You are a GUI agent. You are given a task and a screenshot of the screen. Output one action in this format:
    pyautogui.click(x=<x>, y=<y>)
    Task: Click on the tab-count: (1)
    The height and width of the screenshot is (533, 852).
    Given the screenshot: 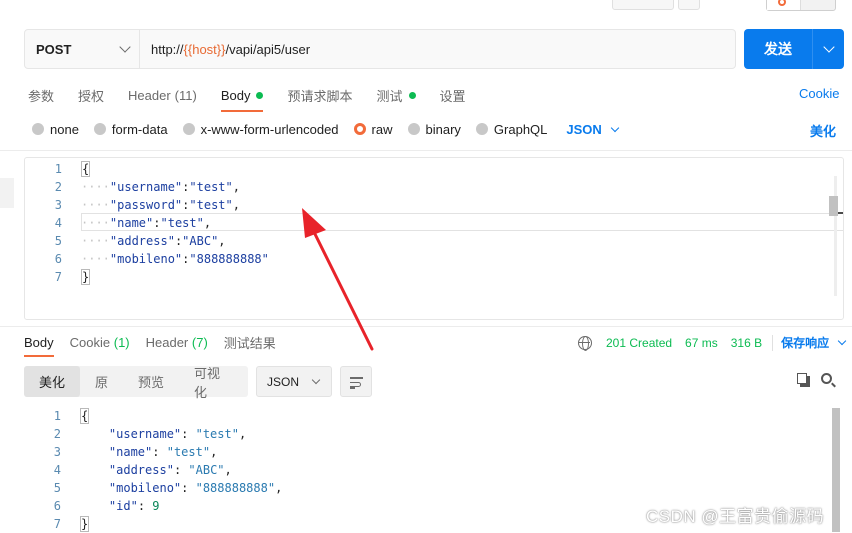 What is the action you would take?
    pyautogui.click(x=121, y=342)
    